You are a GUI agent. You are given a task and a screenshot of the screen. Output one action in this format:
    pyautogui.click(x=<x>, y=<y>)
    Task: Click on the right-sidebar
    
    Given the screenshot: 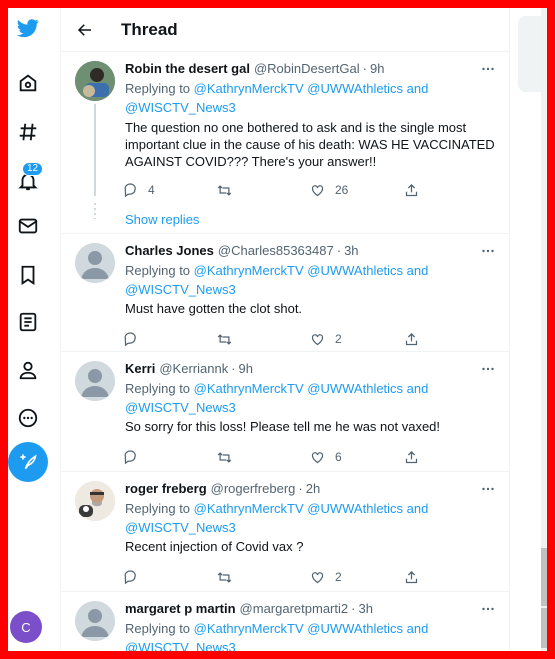 What is the action you would take?
    pyautogui.click(x=532, y=329)
    